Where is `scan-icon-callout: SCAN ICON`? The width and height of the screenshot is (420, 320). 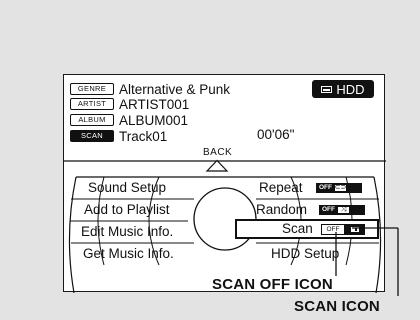
scan-icon-callout: SCAN ICON is located at coordinates (337, 306).